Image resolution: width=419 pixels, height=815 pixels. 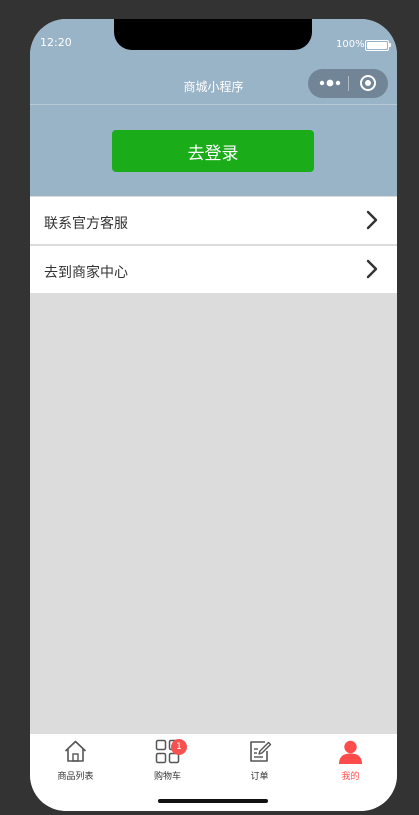 I want to click on close-icon, so click(x=368, y=83).